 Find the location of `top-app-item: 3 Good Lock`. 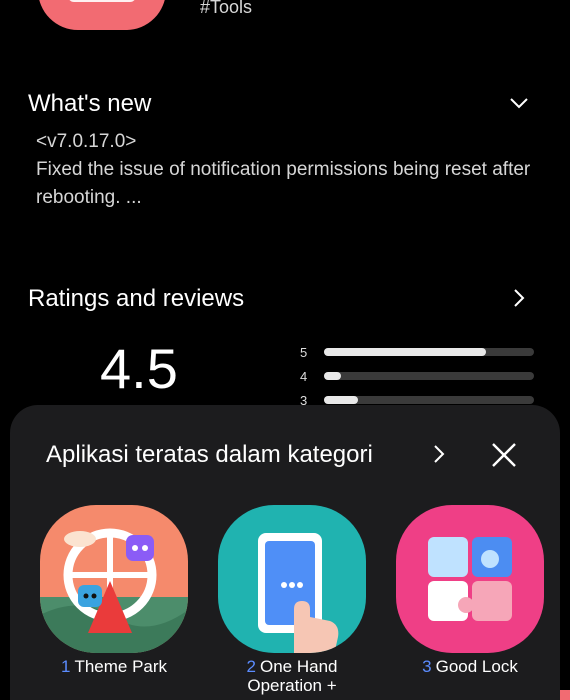

top-app-item: 3 Good Lock is located at coordinates (470, 590).